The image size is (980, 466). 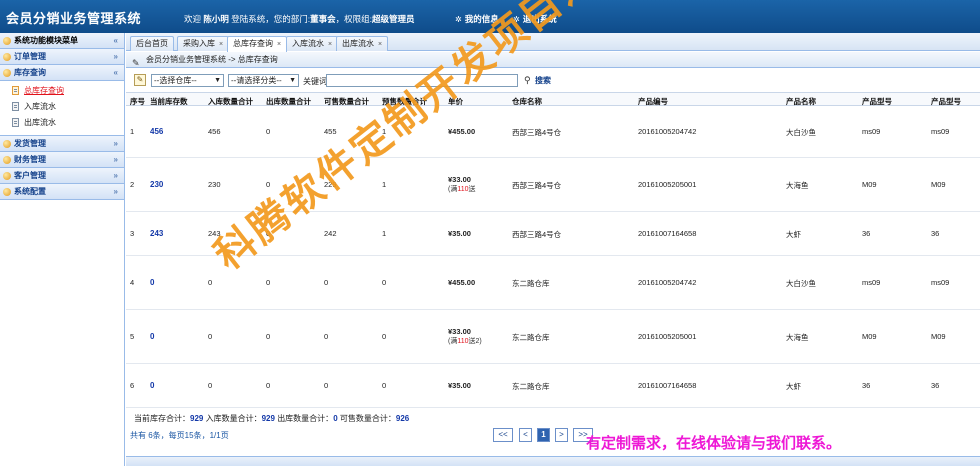 What do you see at coordinates (62, 192) in the screenshot?
I see `sidebar-group-settings: 系统配置 »` at bounding box center [62, 192].